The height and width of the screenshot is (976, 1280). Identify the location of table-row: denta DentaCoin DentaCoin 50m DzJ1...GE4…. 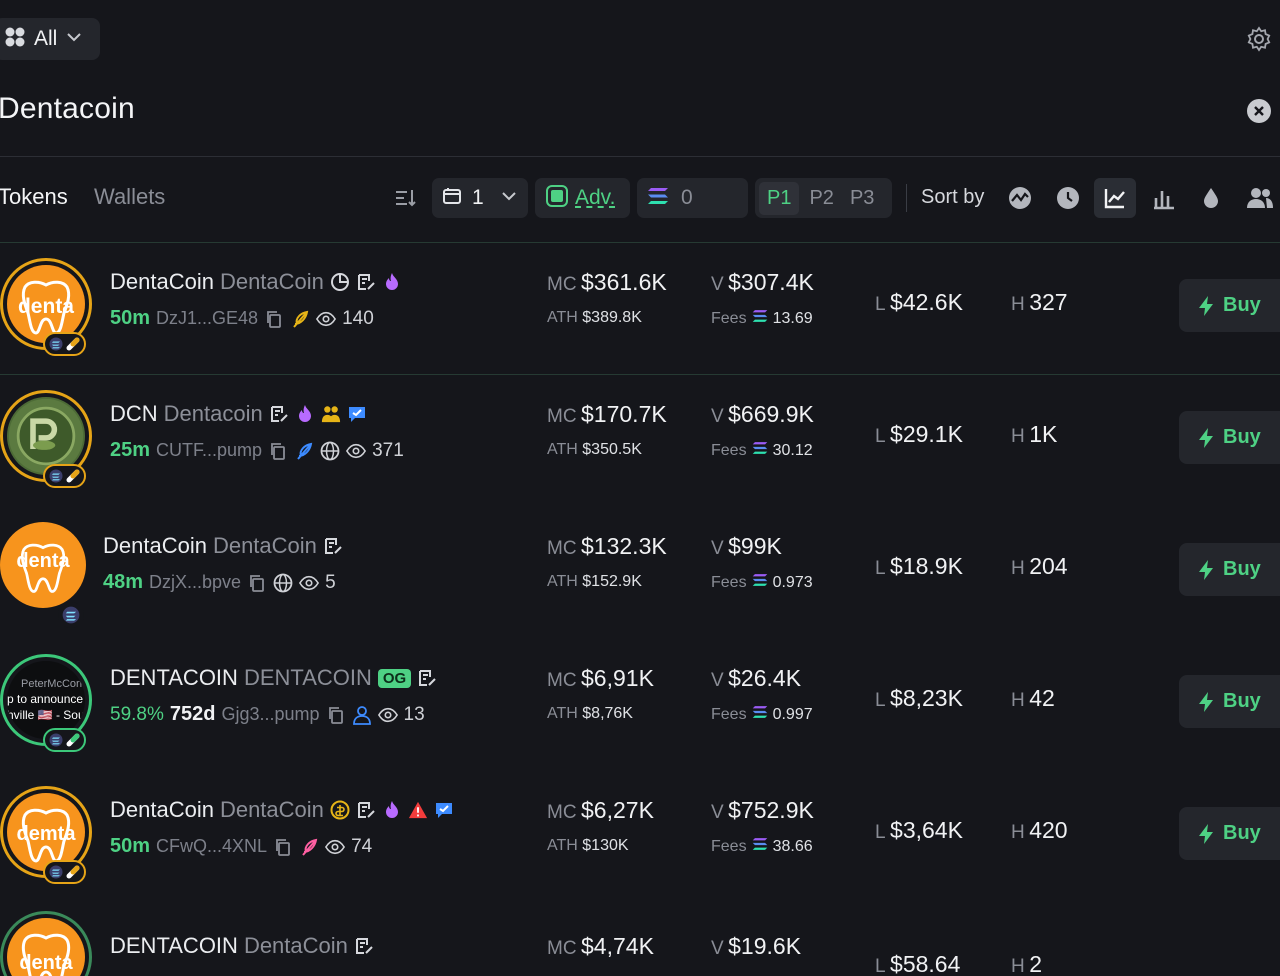
(640, 309).